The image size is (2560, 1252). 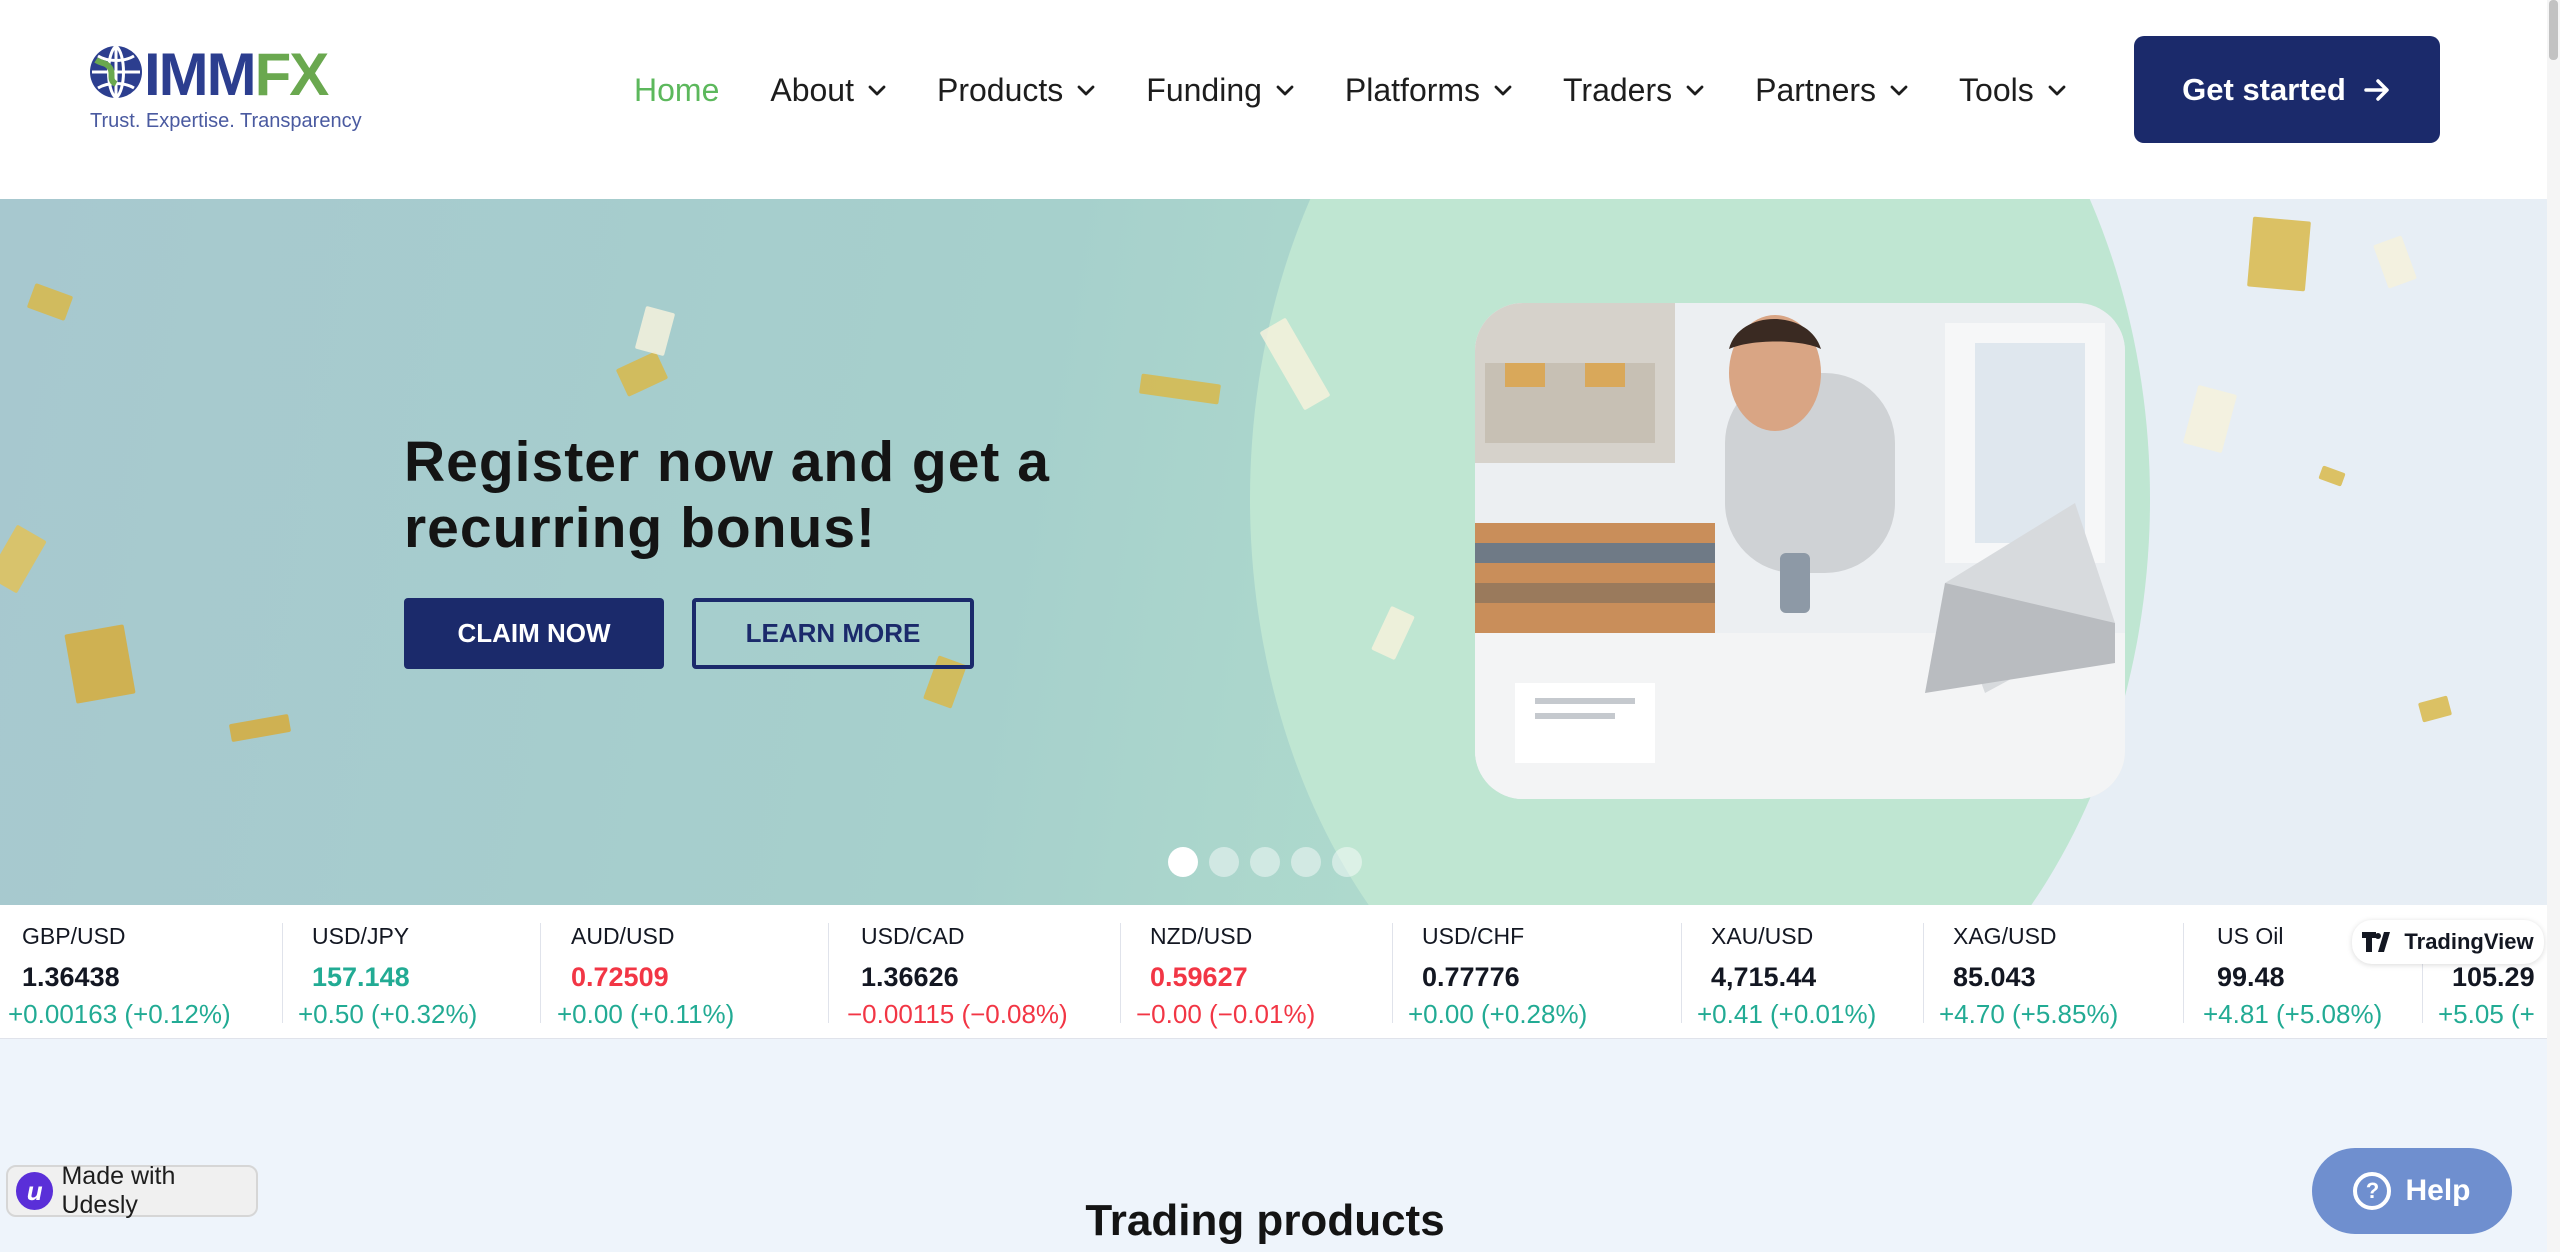 What do you see at coordinates (71, 977) in the screenshot?
I see `ticker-price: 1.36438` at bounding box center [71, 977].